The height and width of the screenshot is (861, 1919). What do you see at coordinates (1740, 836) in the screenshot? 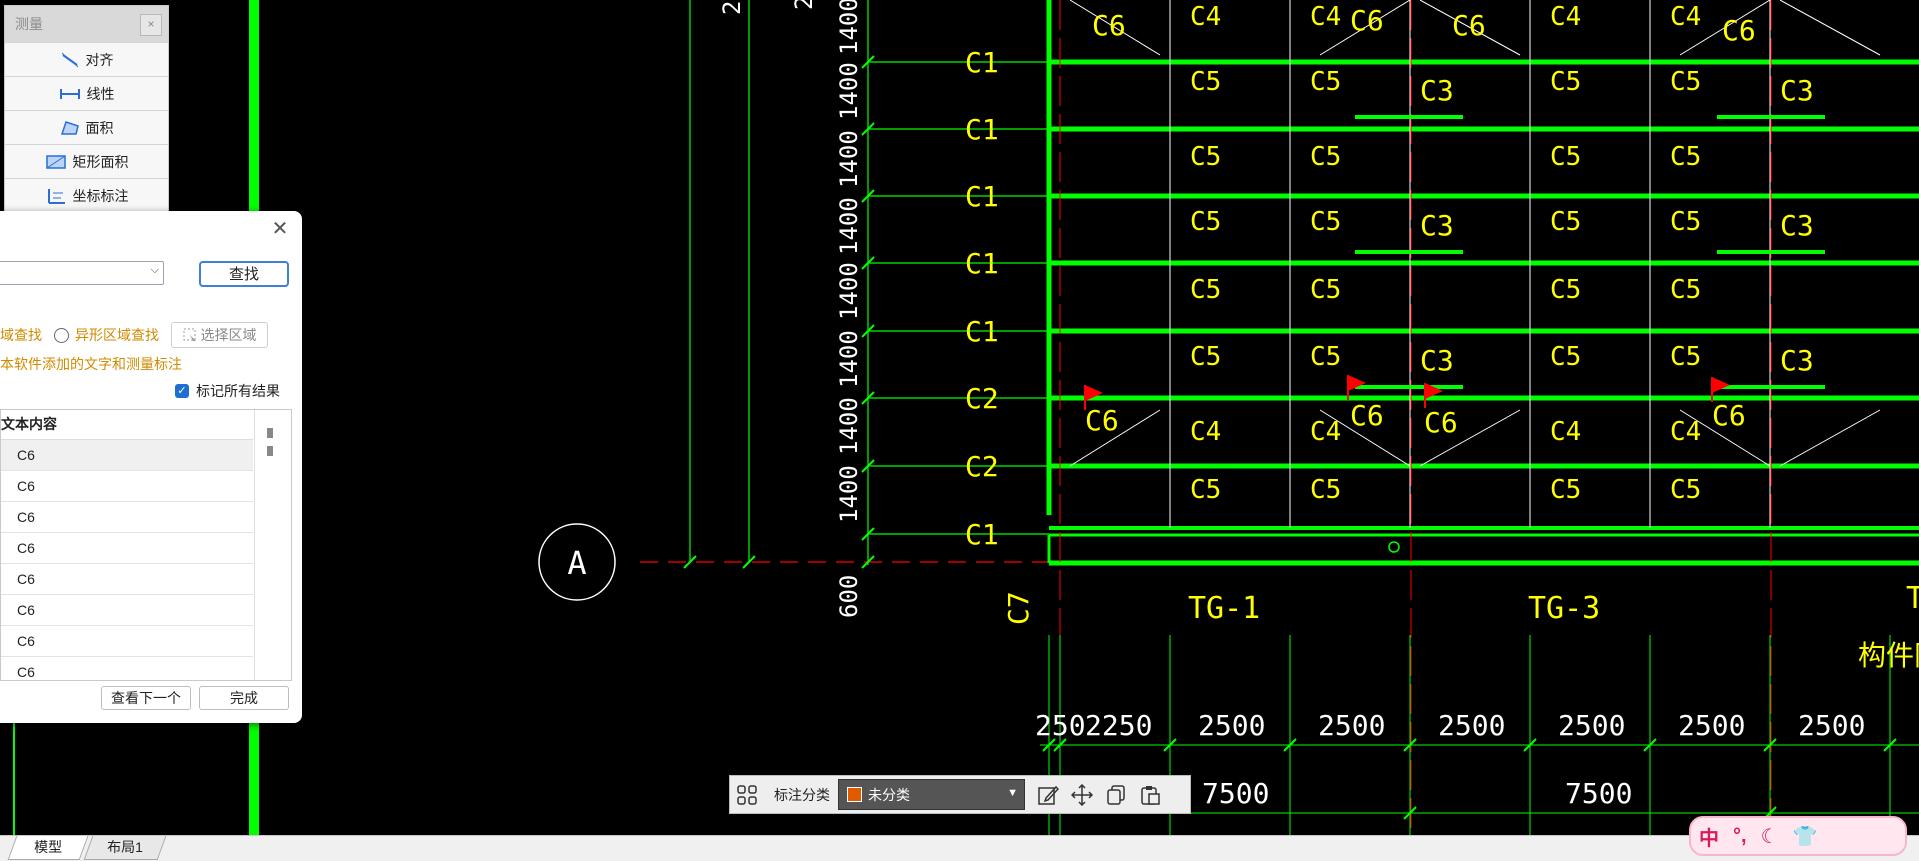
I see `punctuation-icon: °,` at bounding box center [1740, 836].